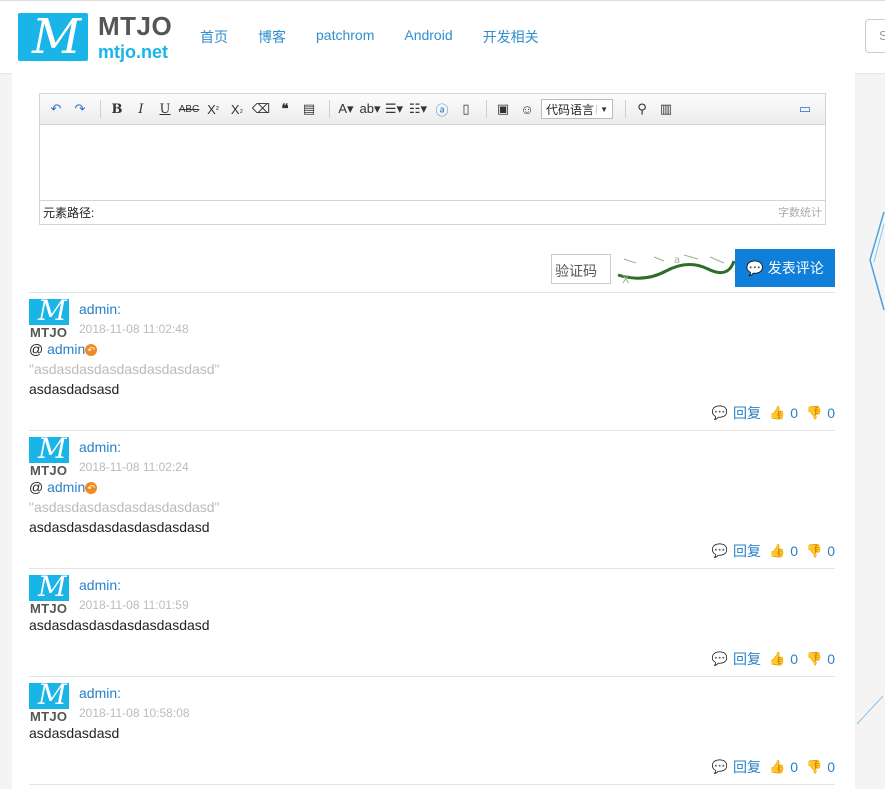 This screenshot has height=789, width=885. I want to click on italic-icon: I, so click(141, 109).